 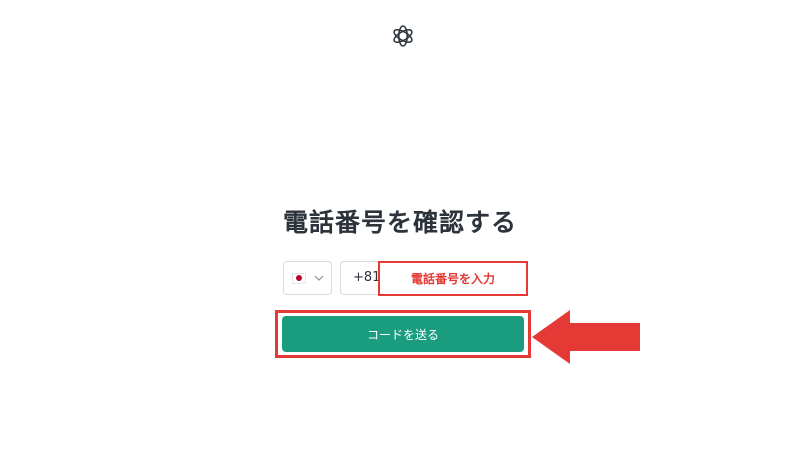 I want to click on arrow-left-icon, so click(x=586, y=337).